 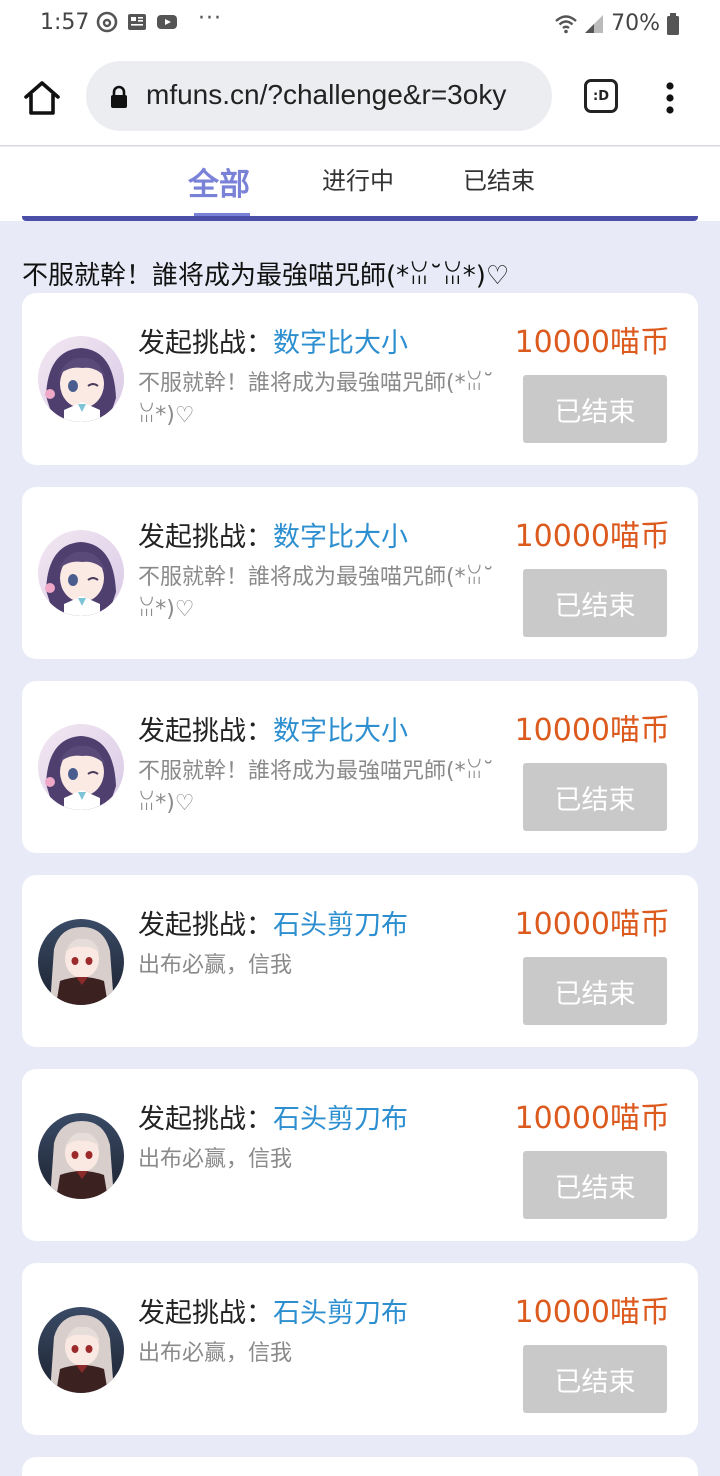 What do you see at coordinates (566, 23) in the screenshot?
I see `wifi-icon` at bounding box center [566, 23].